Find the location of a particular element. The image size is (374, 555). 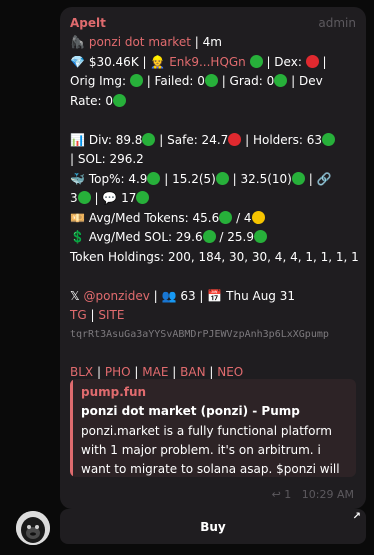

buy-button: Buy ↗ is located at coordinates (213, 526).